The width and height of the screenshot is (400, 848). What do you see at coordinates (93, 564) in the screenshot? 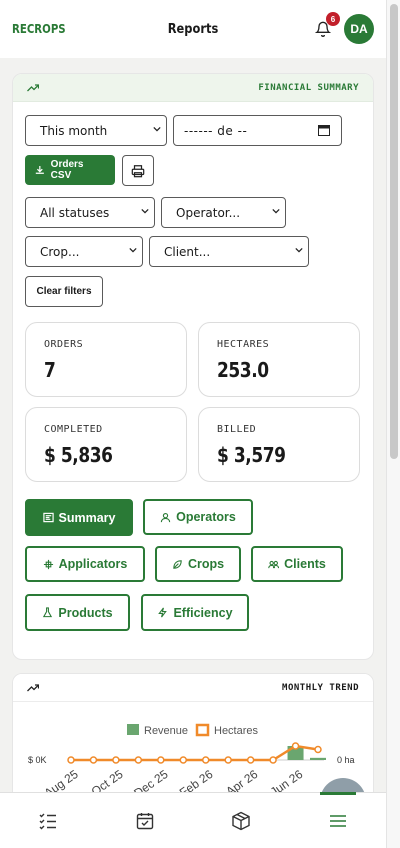
I see `tab-applicators-label: Applicators` at bounding box center [93, 564].